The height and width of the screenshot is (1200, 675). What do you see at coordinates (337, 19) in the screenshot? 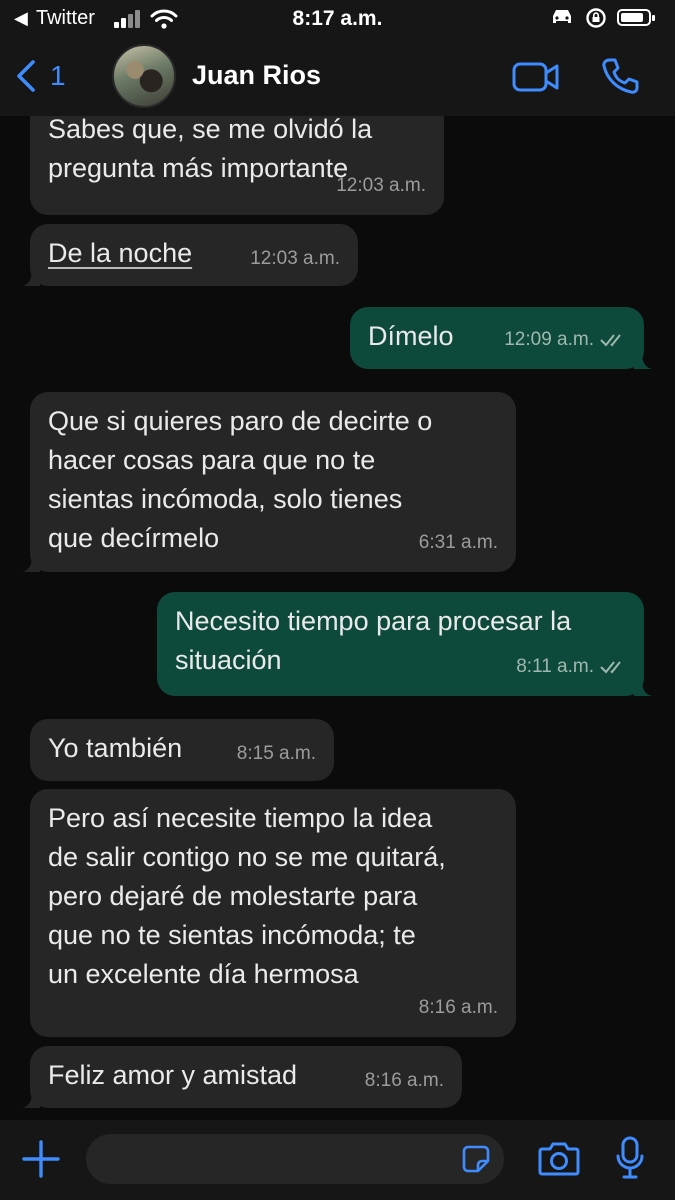
I see `status-bar: ◀ Twitter 8:17 a.m.` at bounding box center [337, 19].